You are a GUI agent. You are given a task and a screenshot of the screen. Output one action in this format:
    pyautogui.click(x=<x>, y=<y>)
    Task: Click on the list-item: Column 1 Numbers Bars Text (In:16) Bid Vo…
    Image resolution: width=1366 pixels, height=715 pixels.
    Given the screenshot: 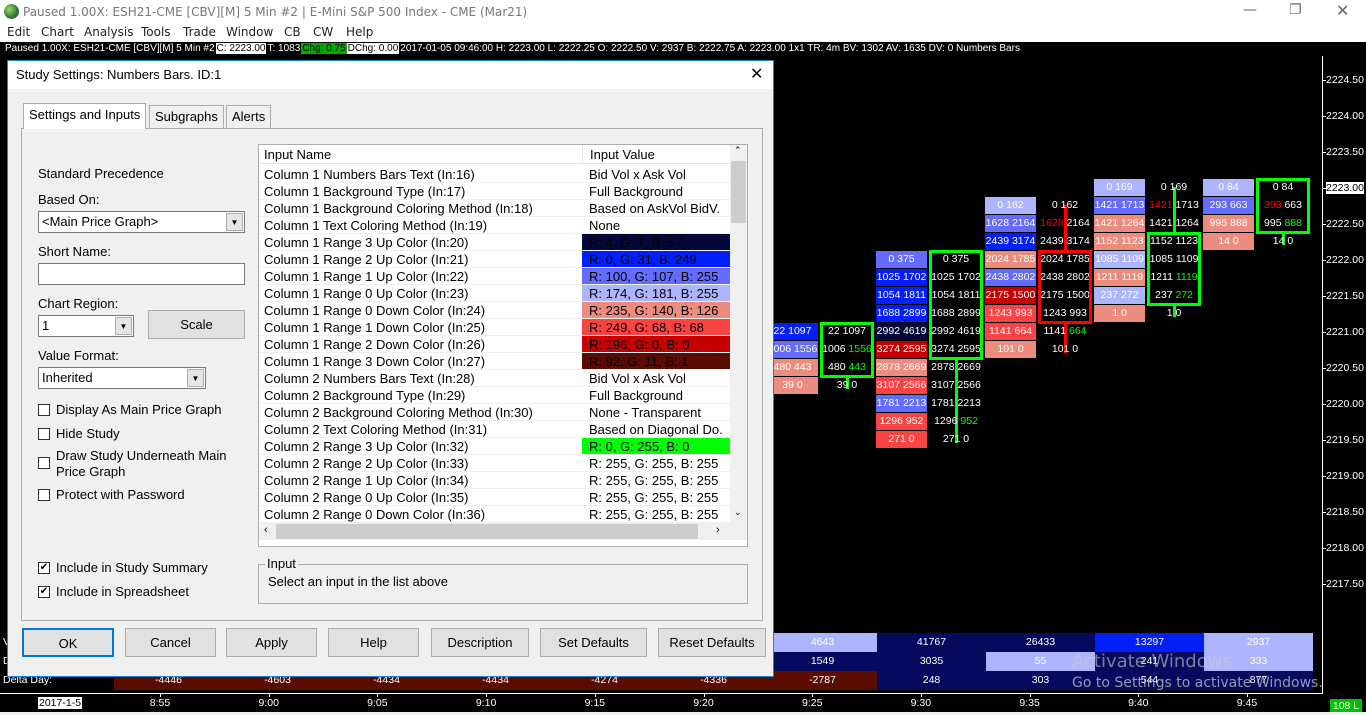 What is the action you would take?
    pyautogui.click(x=494, y=174)
    